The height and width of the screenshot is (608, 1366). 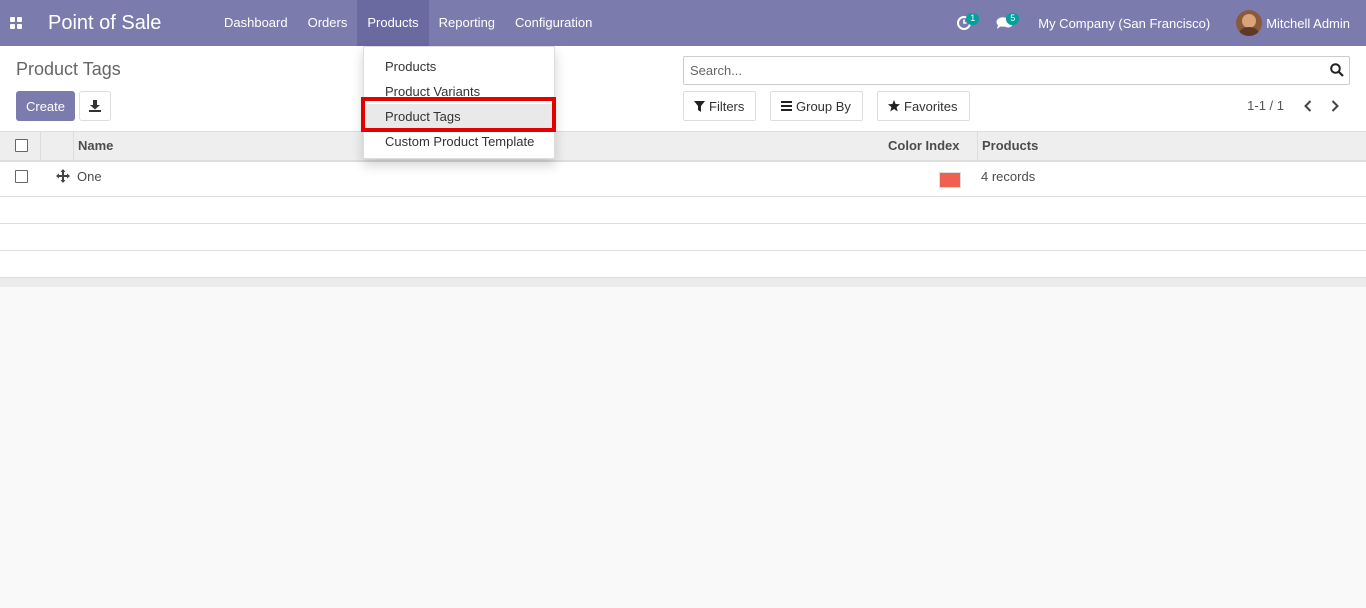 I want to click on select-all-checkbox, so click(x=21, y=145).